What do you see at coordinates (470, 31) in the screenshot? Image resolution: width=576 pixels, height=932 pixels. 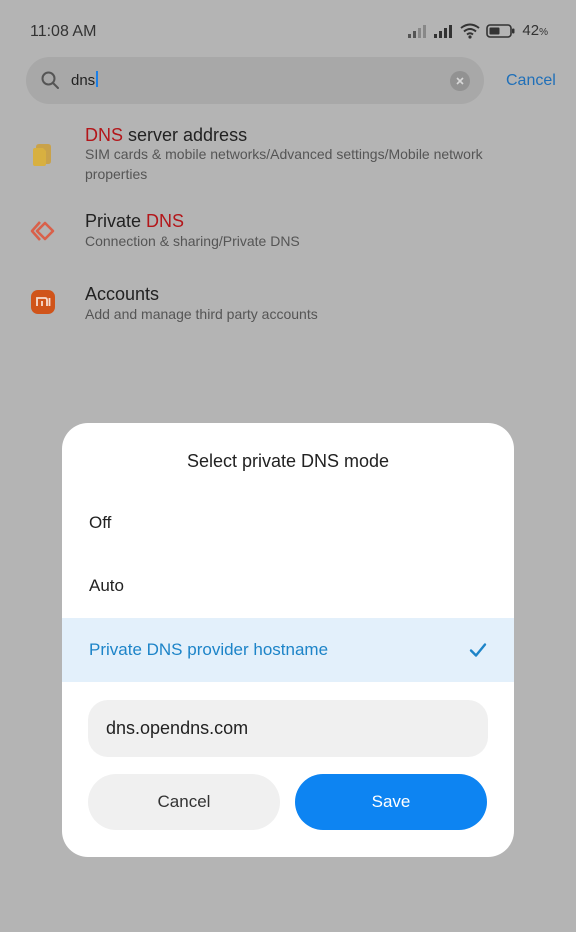 I see `wifi-icon` at bounding box center [470, 31].